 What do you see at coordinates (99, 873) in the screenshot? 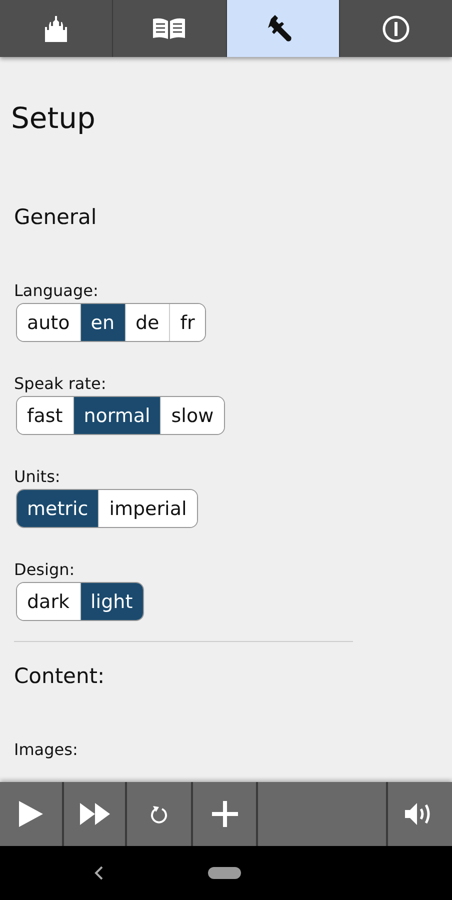
I see `back-icon` at bounding box center [99, 873].